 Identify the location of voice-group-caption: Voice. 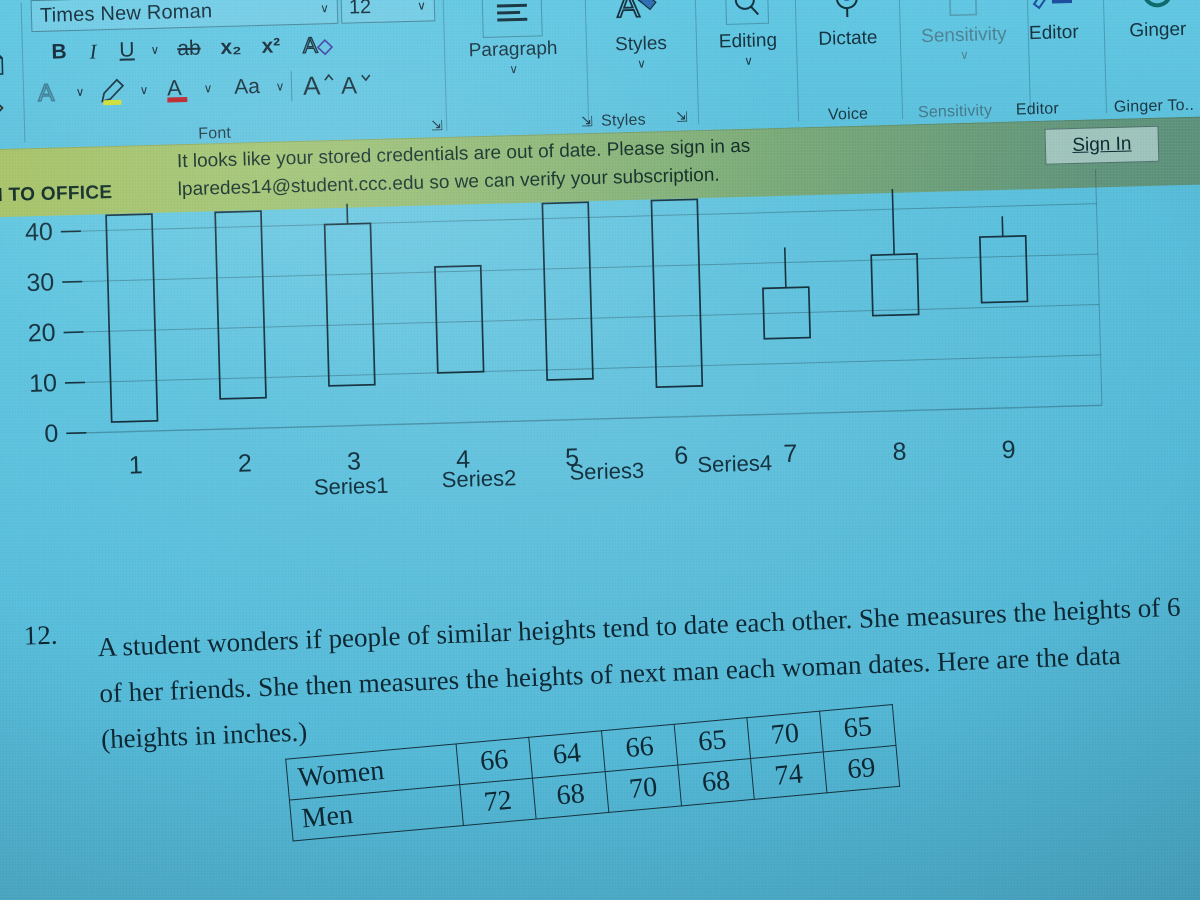
(848, 114).